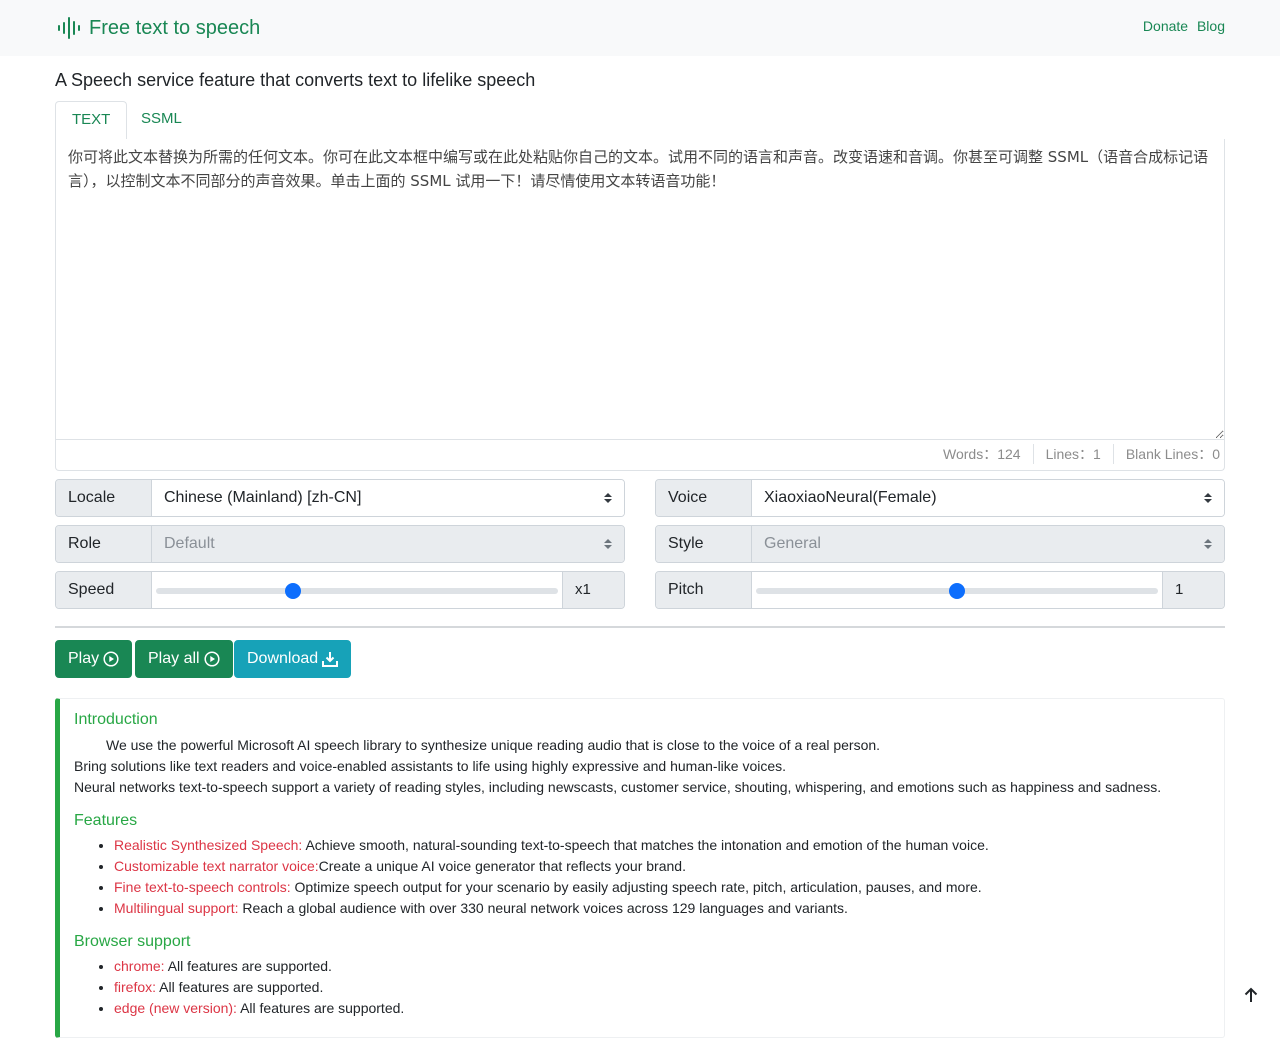 The height and width of the screenshot is (1038, 1280). What do you see at coordinates (104, 590) in the screenshot?
I see `speed-label: Speed` at bounding box center [104, 590].